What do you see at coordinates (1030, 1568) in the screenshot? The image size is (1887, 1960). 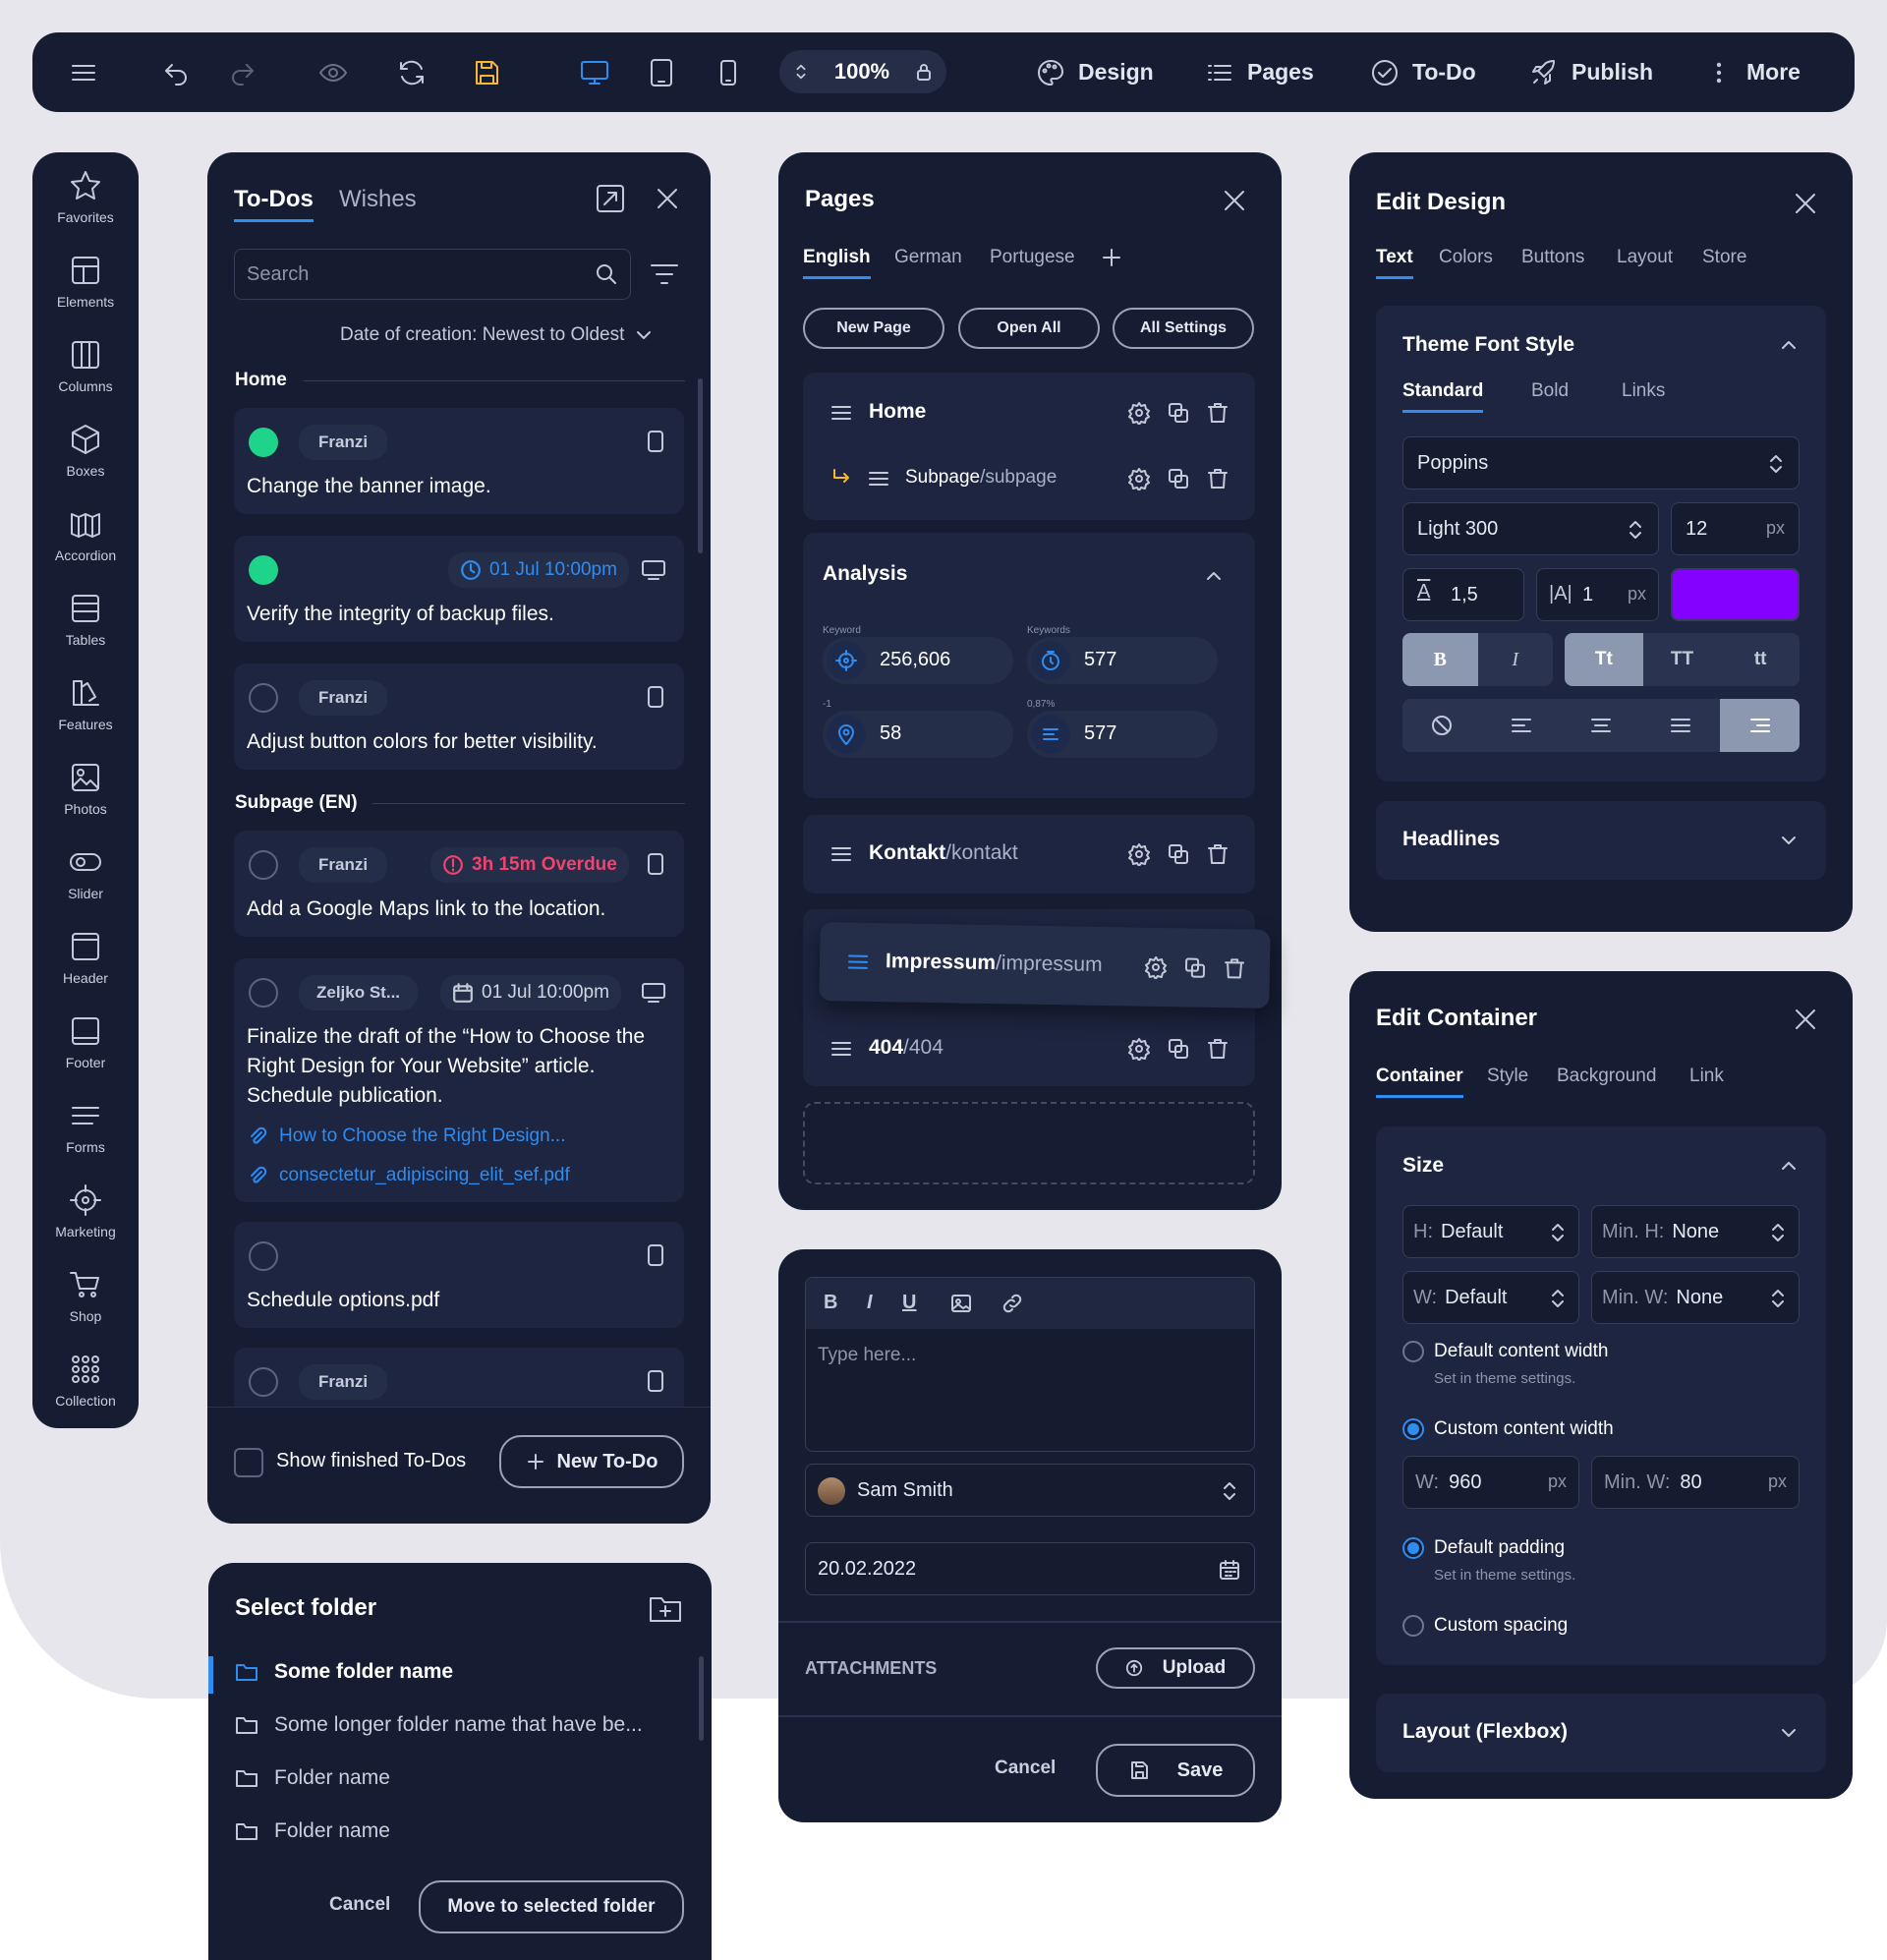 I see `date-field: 20.02.2022` at bounding box center [1030, 1568].